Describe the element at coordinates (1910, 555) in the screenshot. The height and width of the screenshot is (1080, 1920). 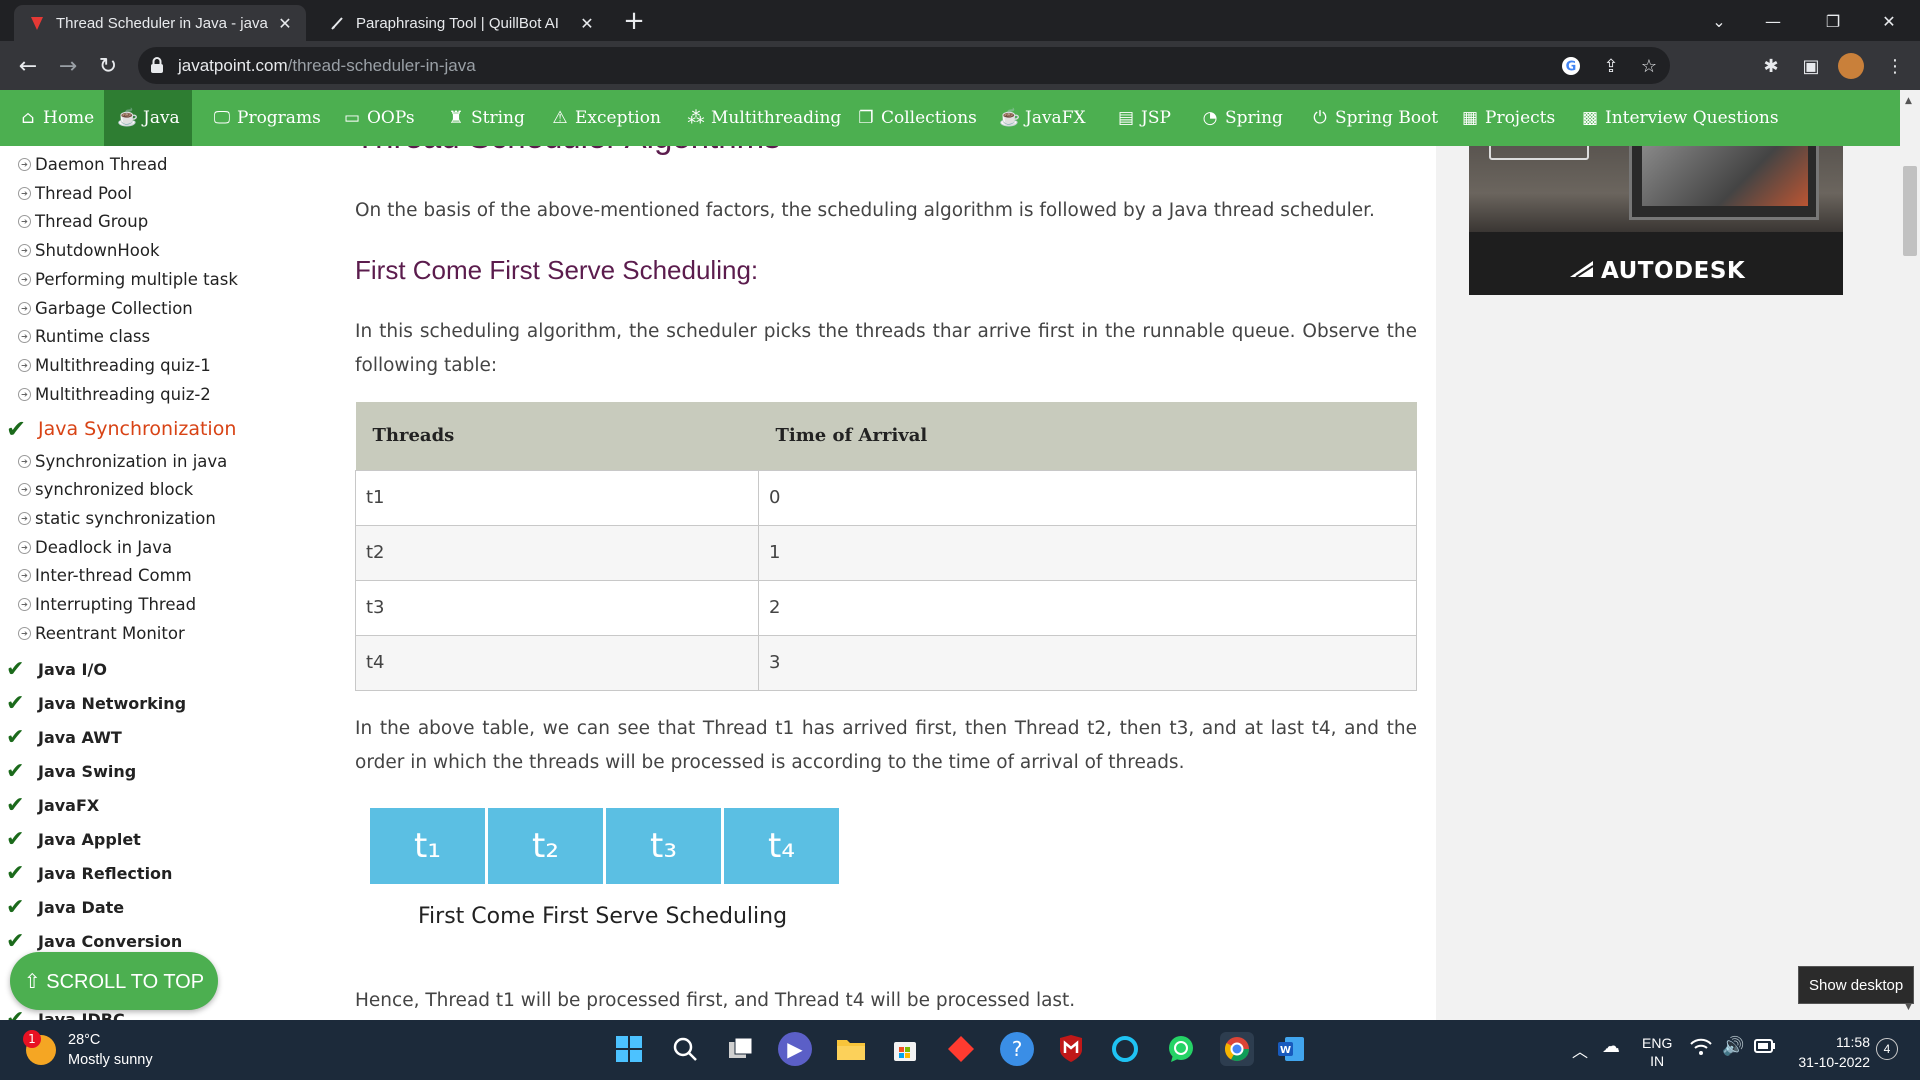
I see `page-scrollbar: ▲ ▼` at that location.